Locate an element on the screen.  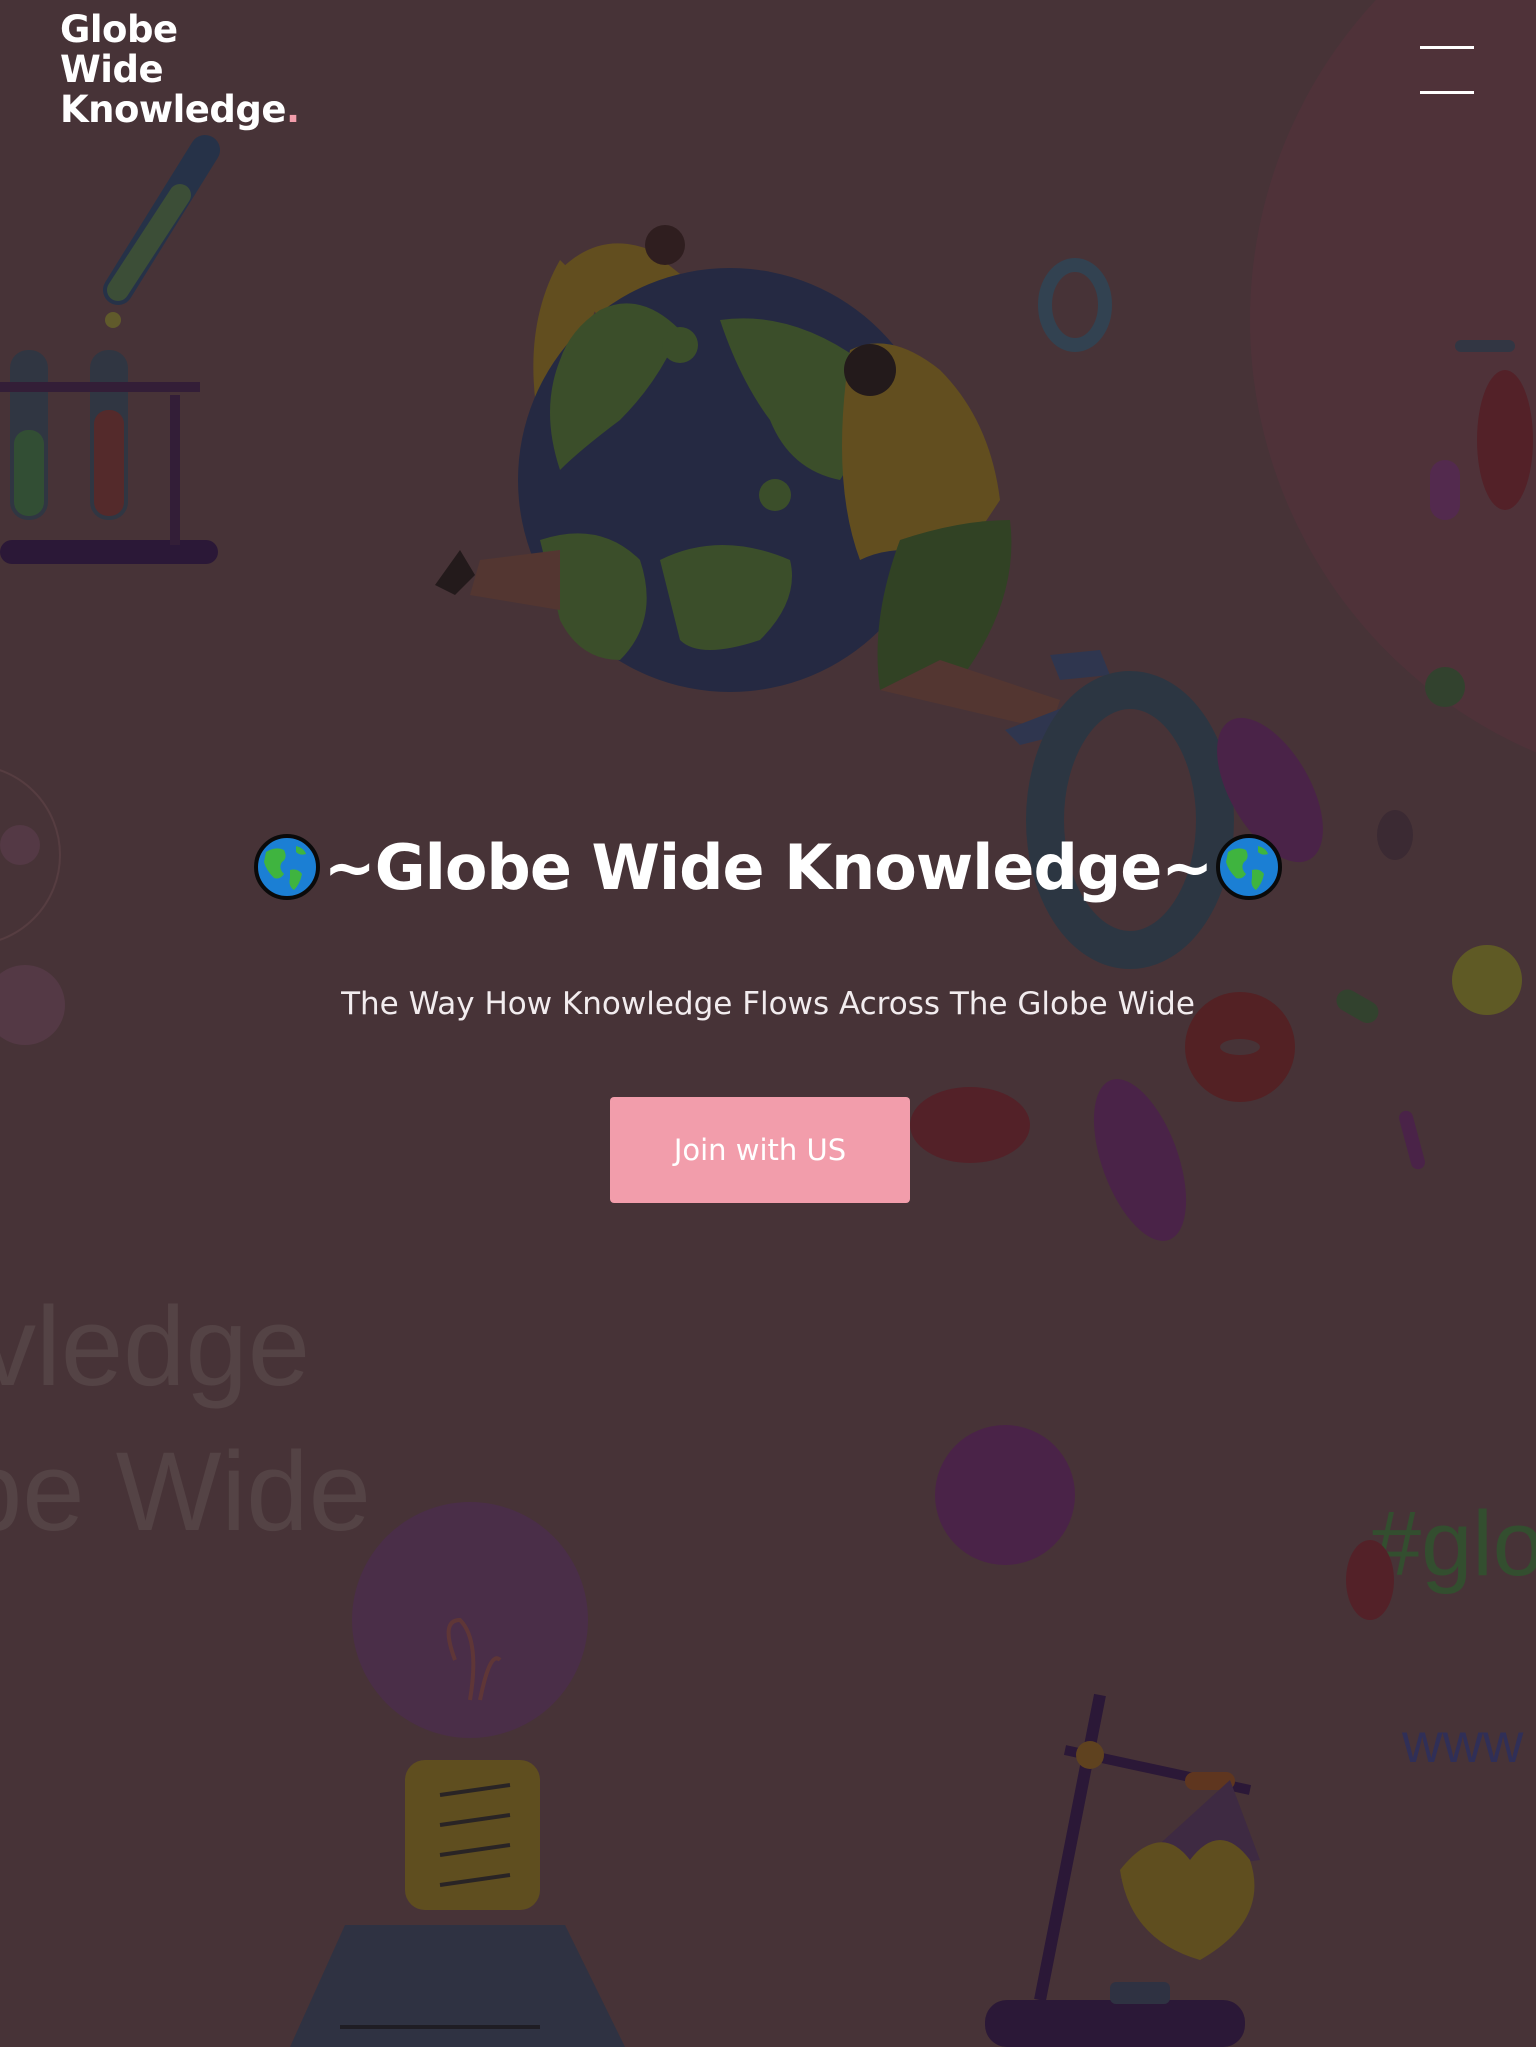
hamburger-menu-icon is located at coordinates (1447, 71).